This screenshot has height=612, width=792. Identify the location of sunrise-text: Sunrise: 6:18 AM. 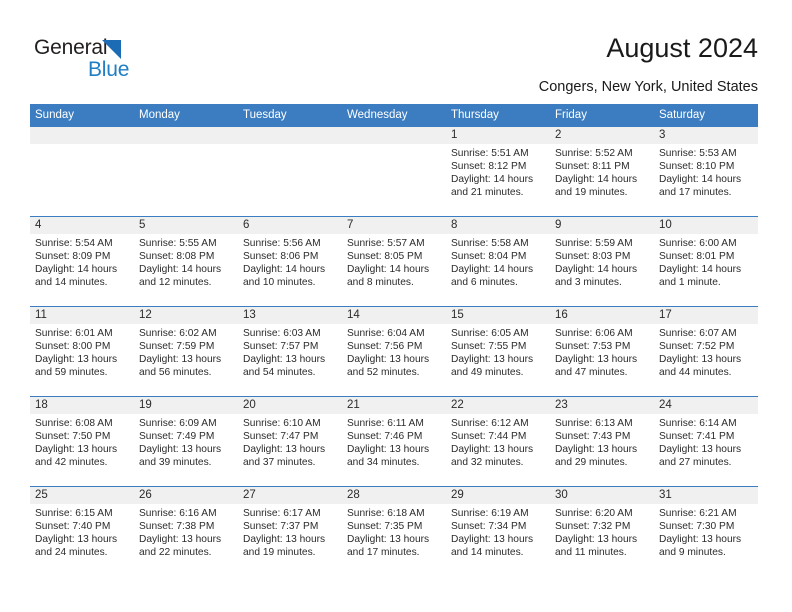
(386, 513).